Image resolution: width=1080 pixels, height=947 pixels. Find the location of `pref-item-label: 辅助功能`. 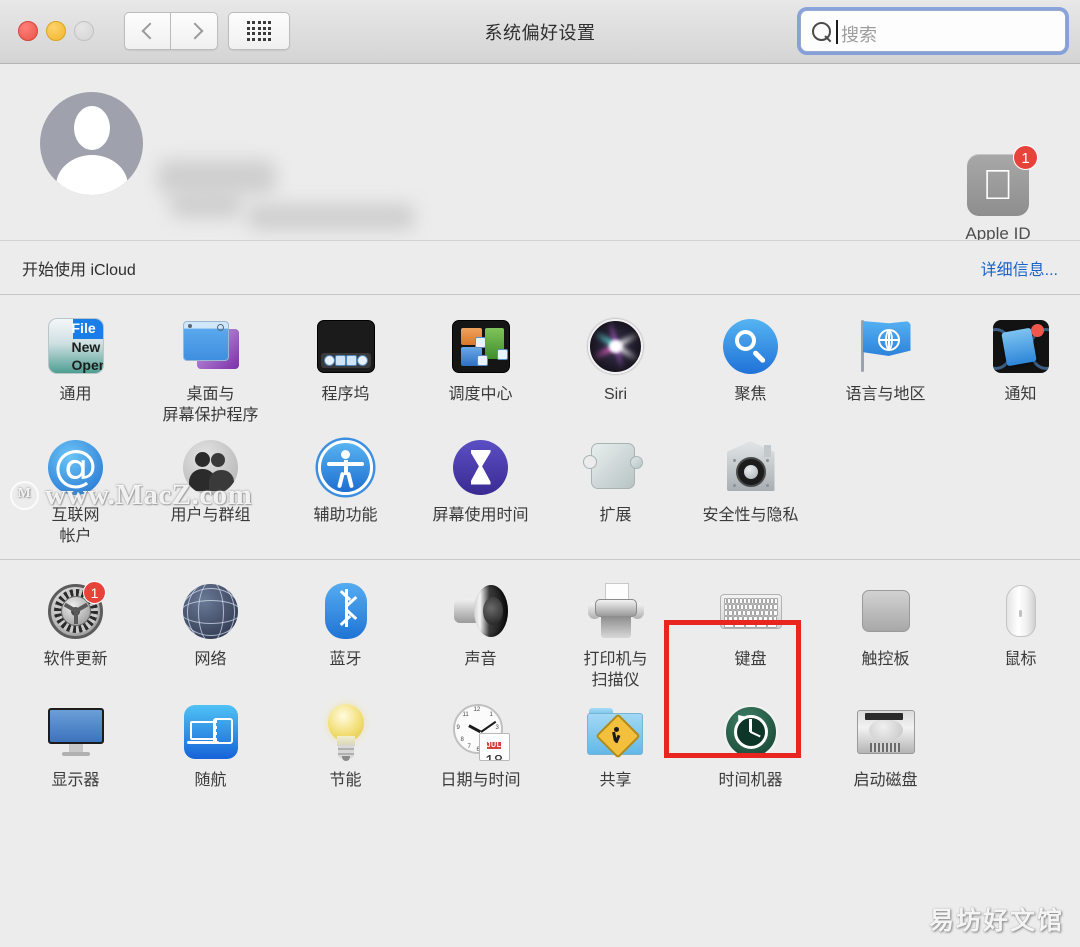

pref-item-label: 辅助功能 is located at coordinates (345, 515).